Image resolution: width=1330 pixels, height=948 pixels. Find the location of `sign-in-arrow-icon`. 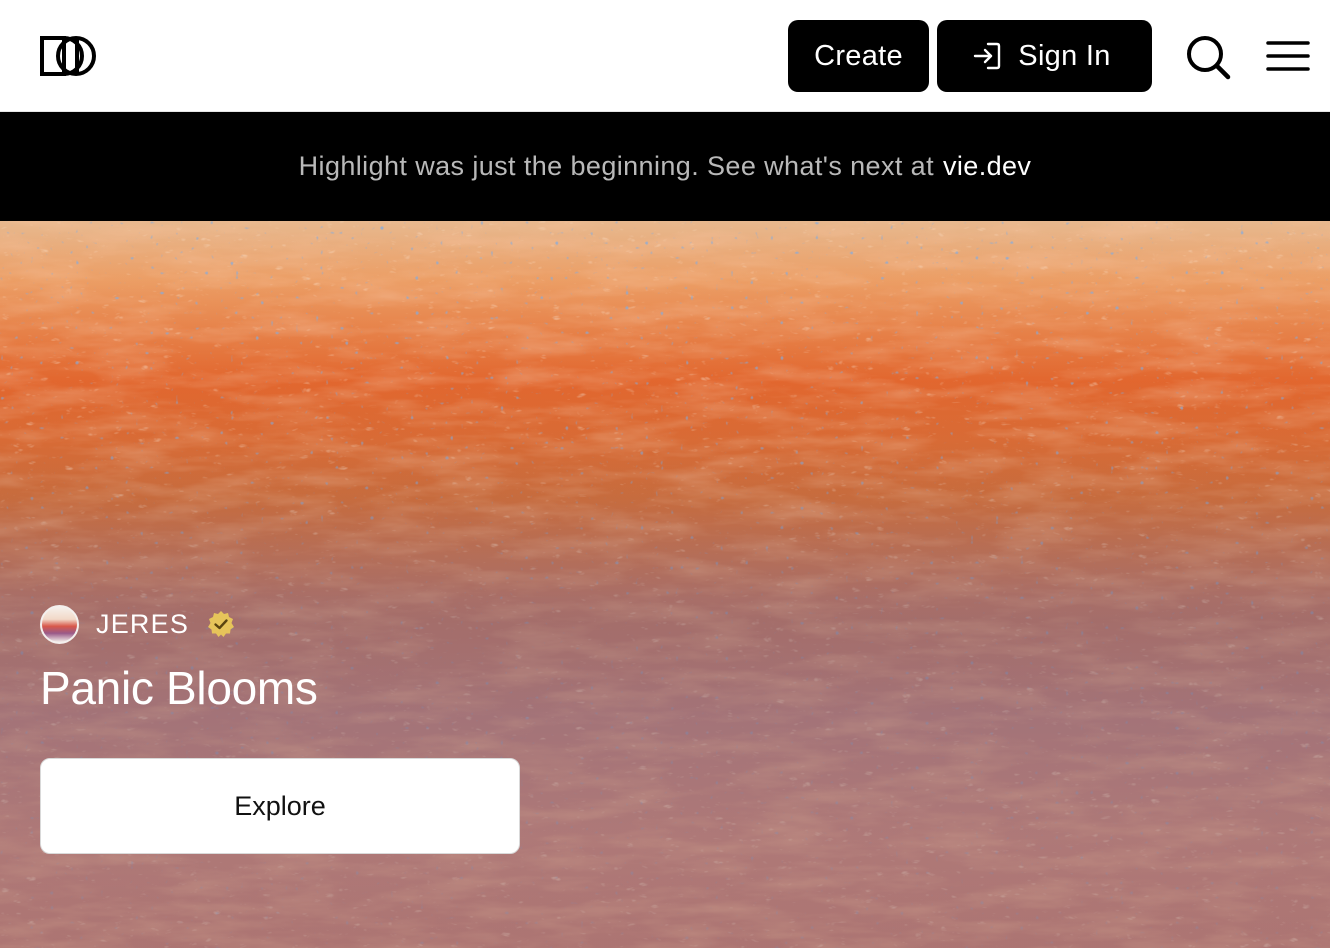

sign-in-arrow-icon is located at coordinates (987, 56).